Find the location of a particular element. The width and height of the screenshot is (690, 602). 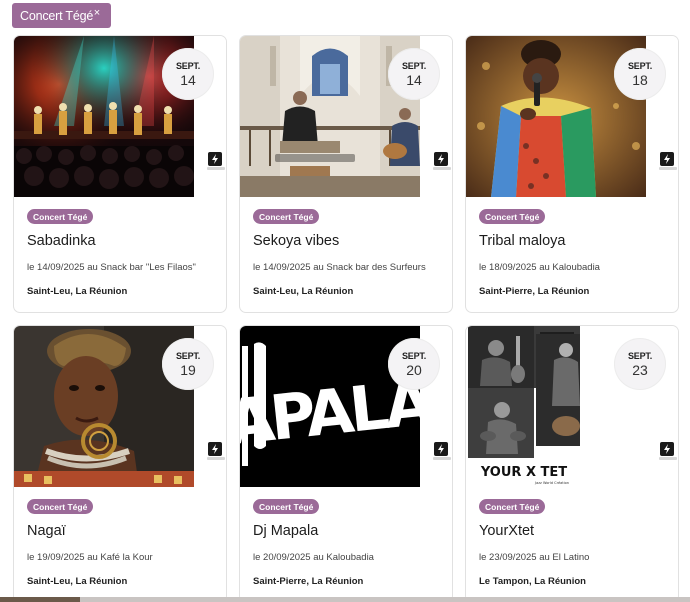

event-title: Dj Mapala is located at coordinates (285, 531).